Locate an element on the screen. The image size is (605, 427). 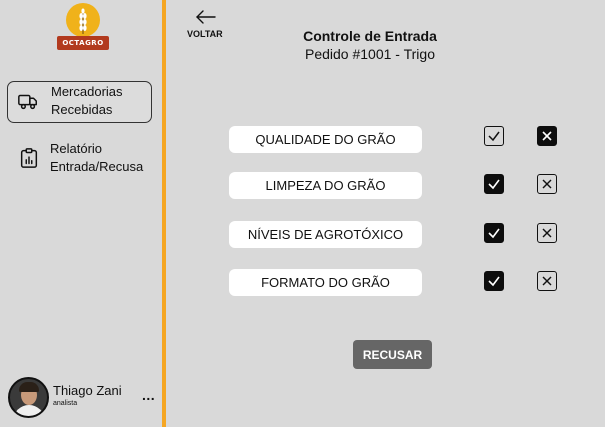
sidebar-item-label-line1: Relatório is located at coordinates (76, 148).